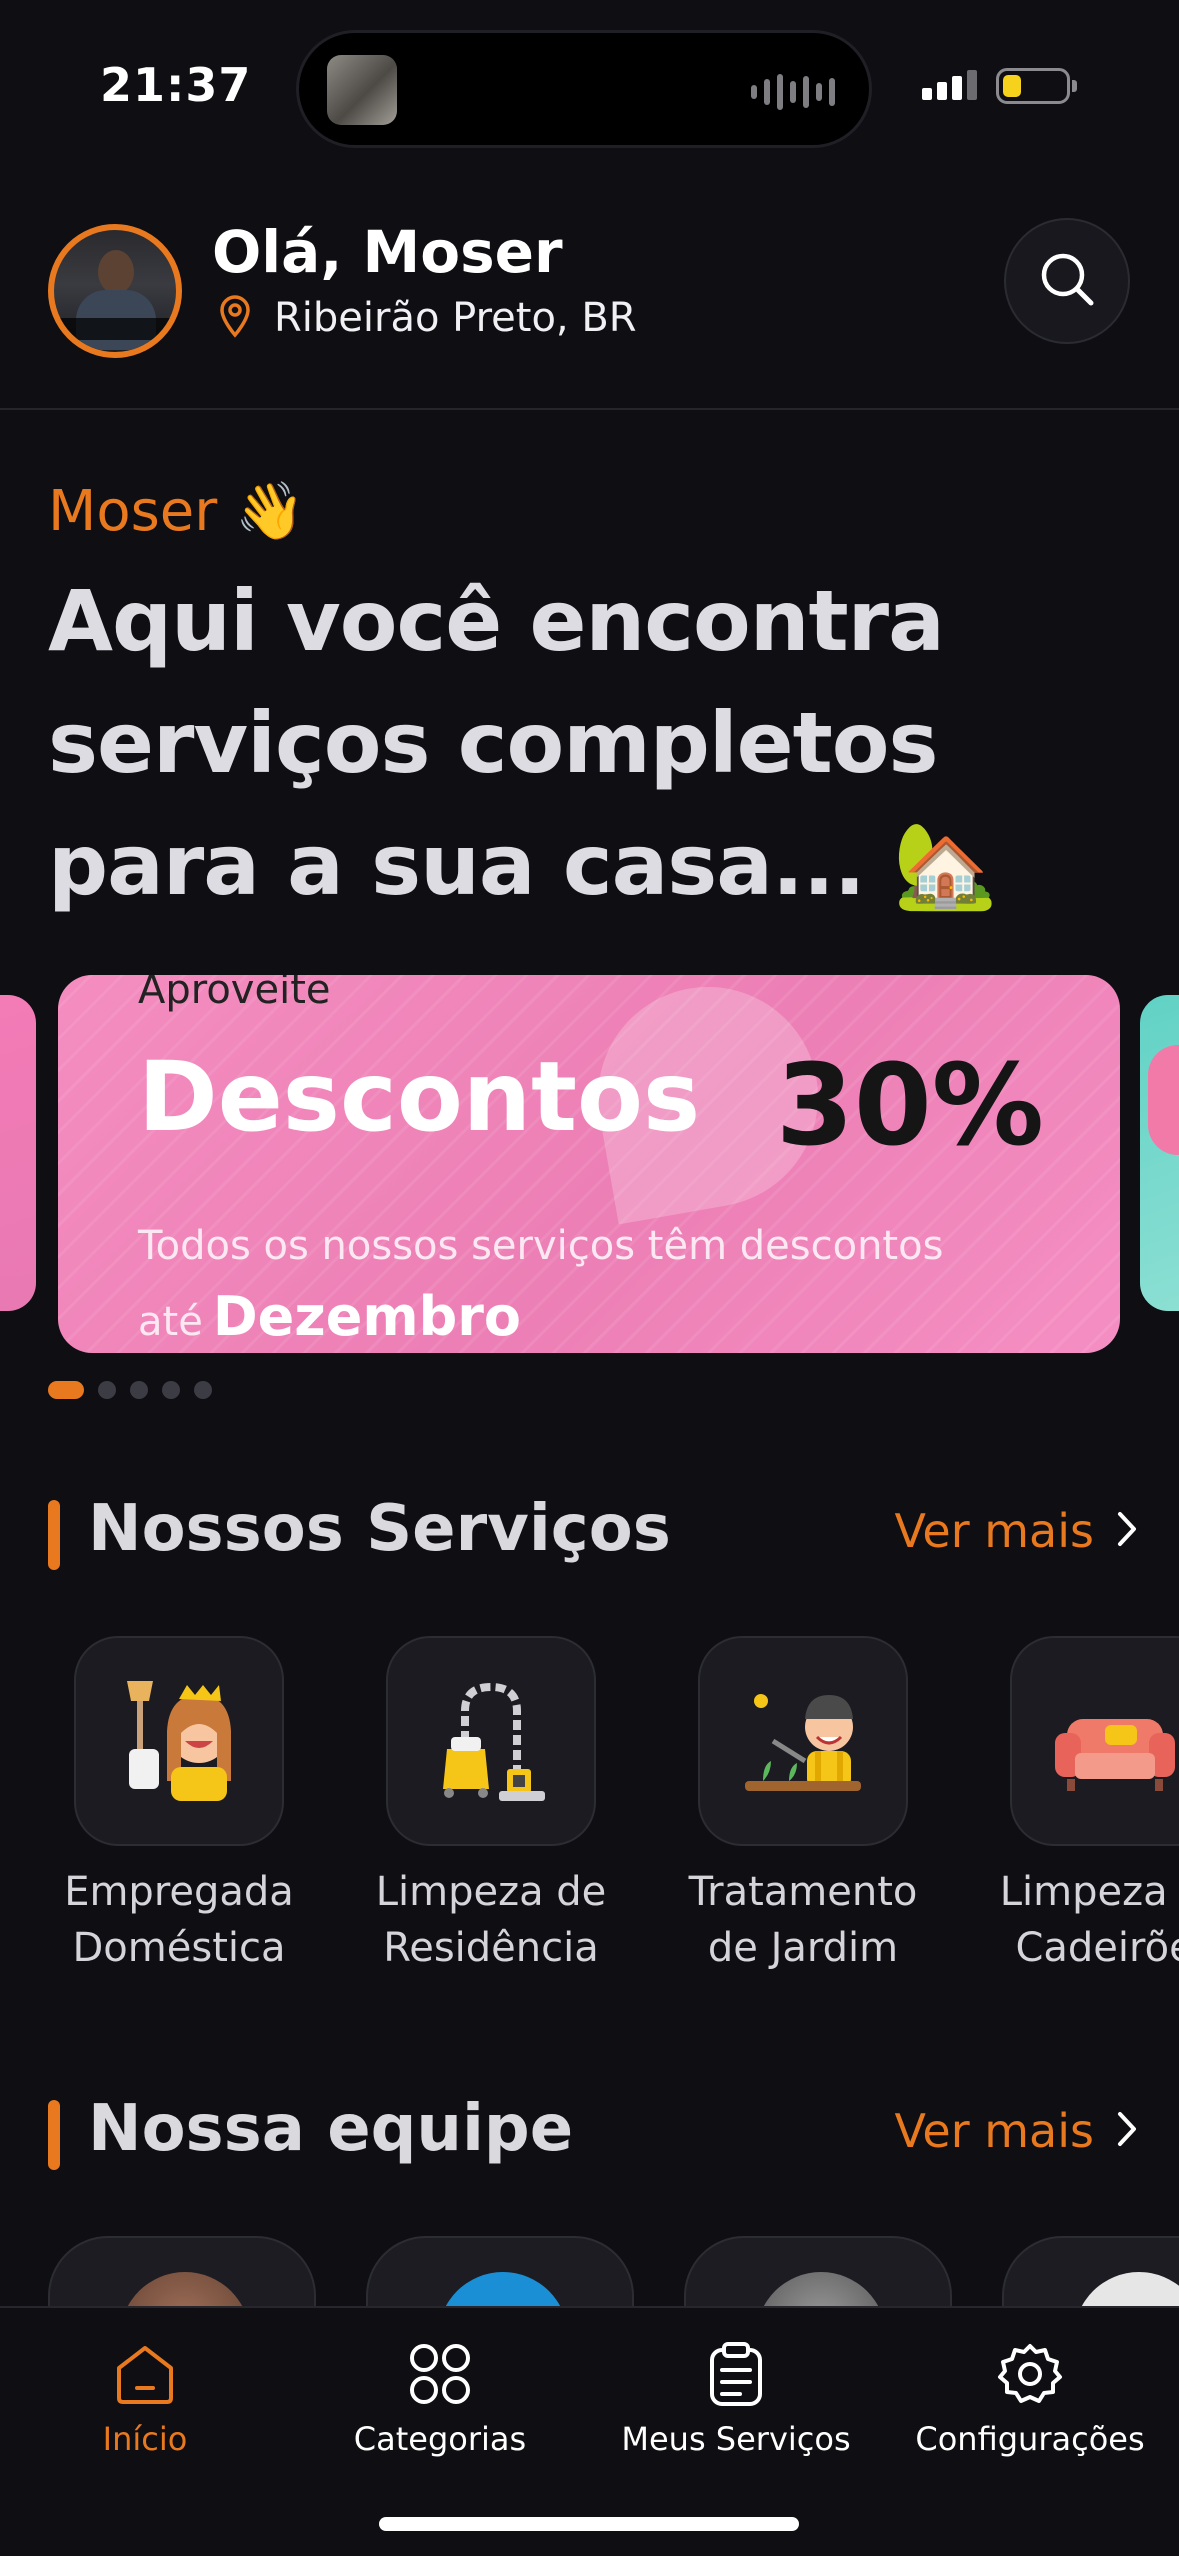  Describe the element at coordinates (235, 318) in the screenshot. I see `location-pin-icon` at that location.